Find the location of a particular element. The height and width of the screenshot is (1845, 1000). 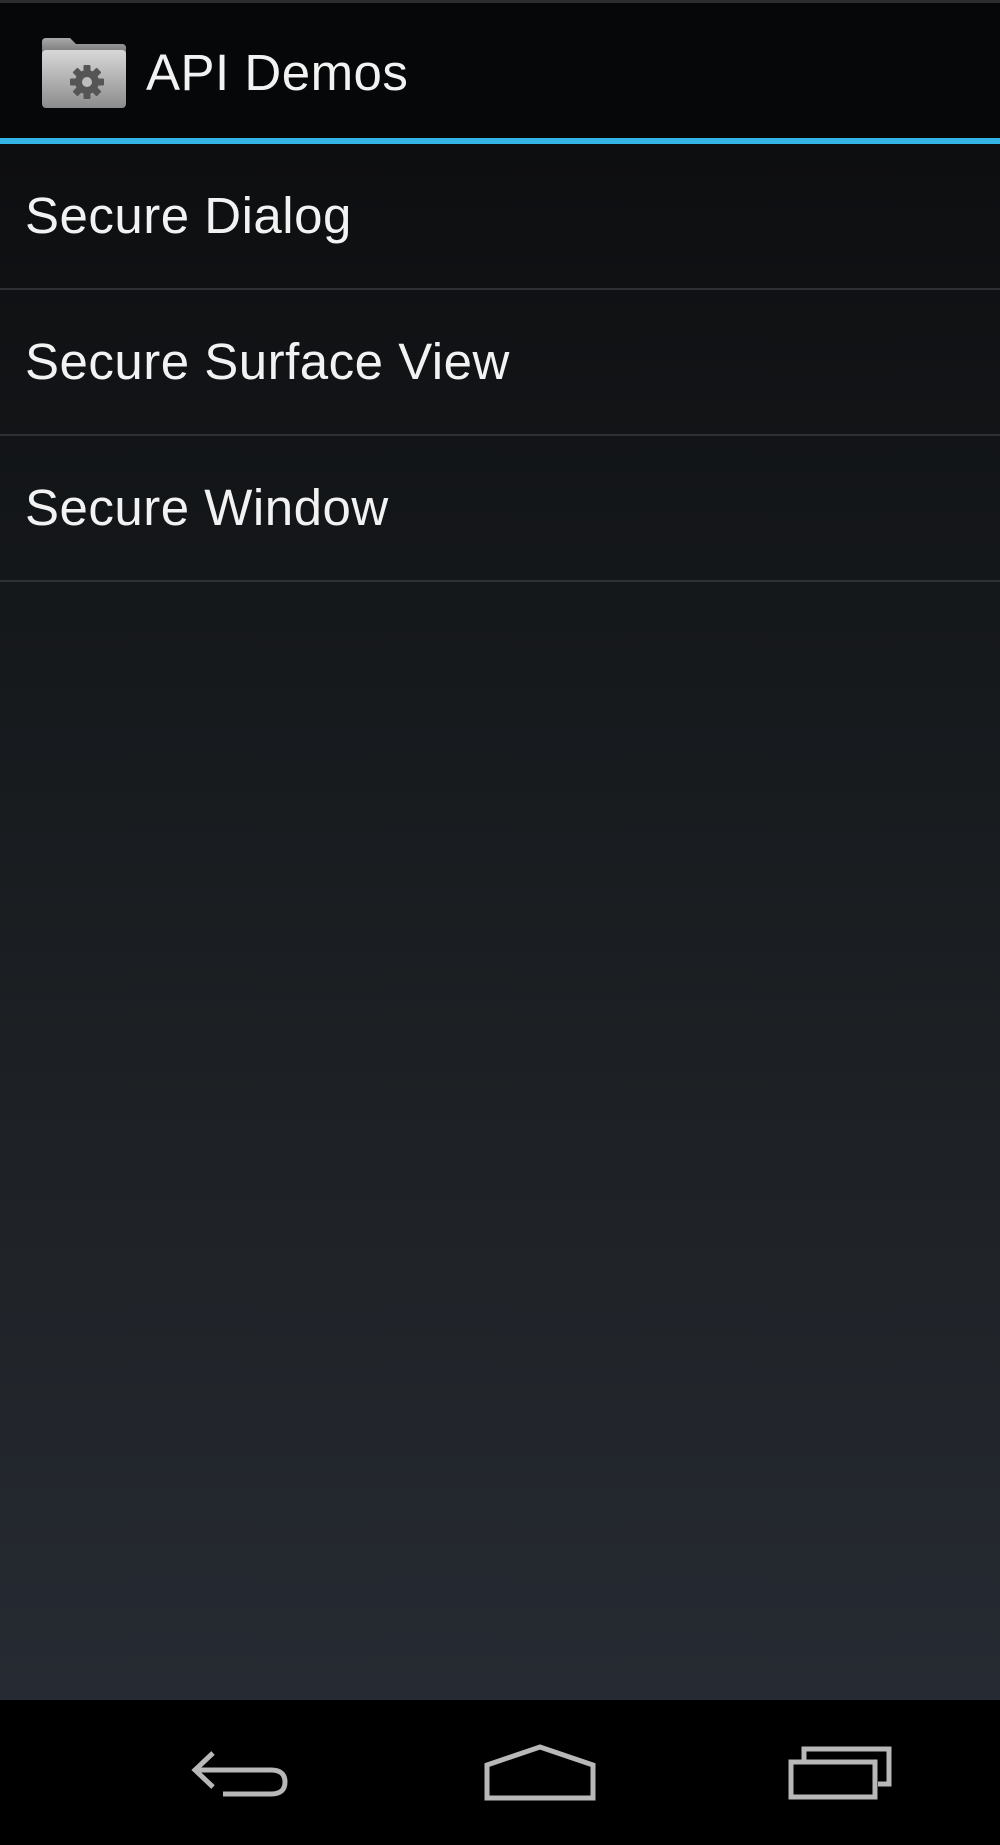

list-item-secure-dialog: Secure Dialog is located at coordinates (500, 217).